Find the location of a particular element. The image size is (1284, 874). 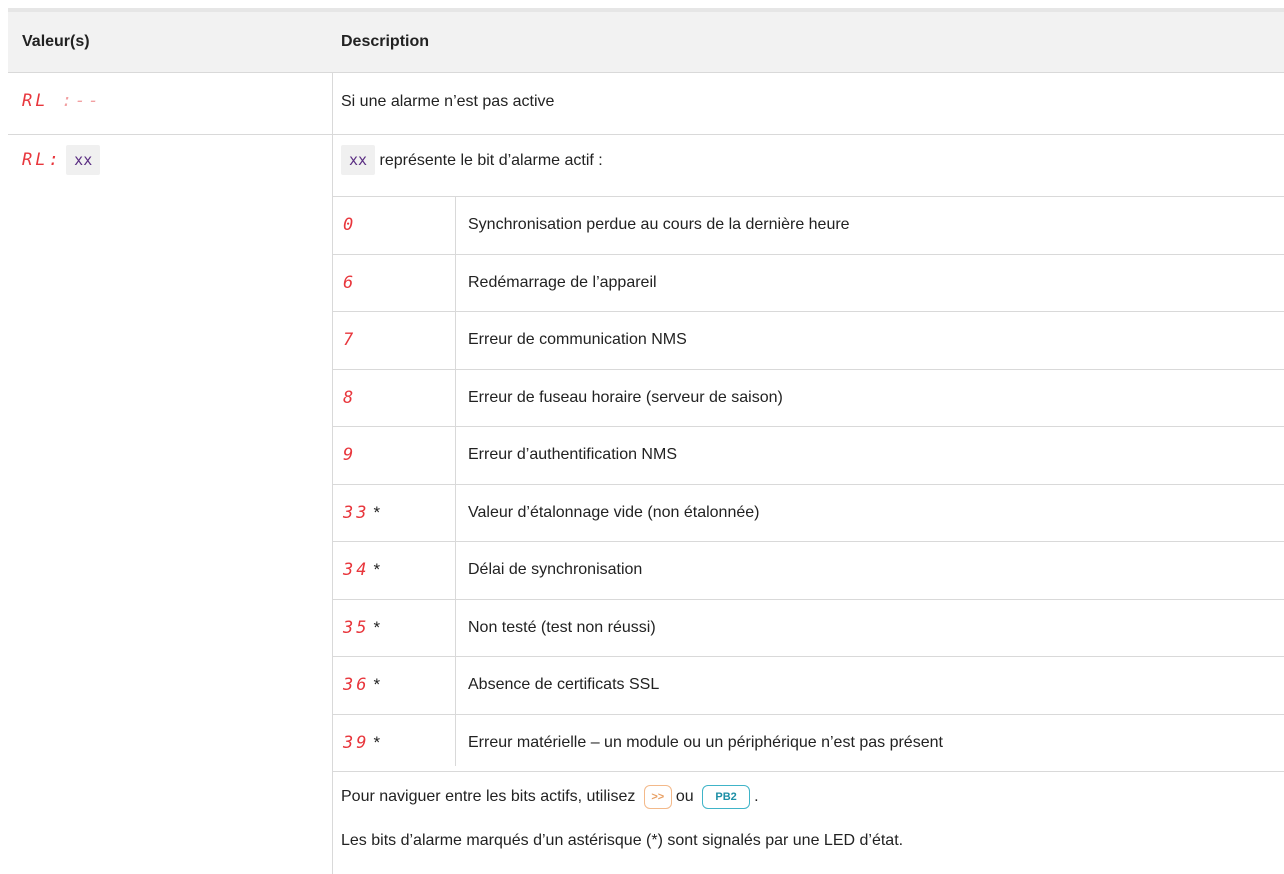

segment-digit: 34 is located at coordinates (356, 570).